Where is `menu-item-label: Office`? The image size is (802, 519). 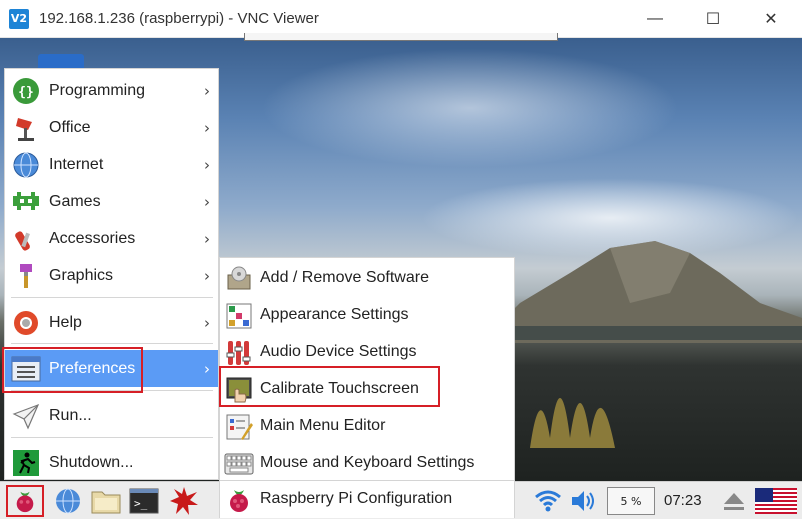 menu-item-label: Office is located at coordinates (70, 127).